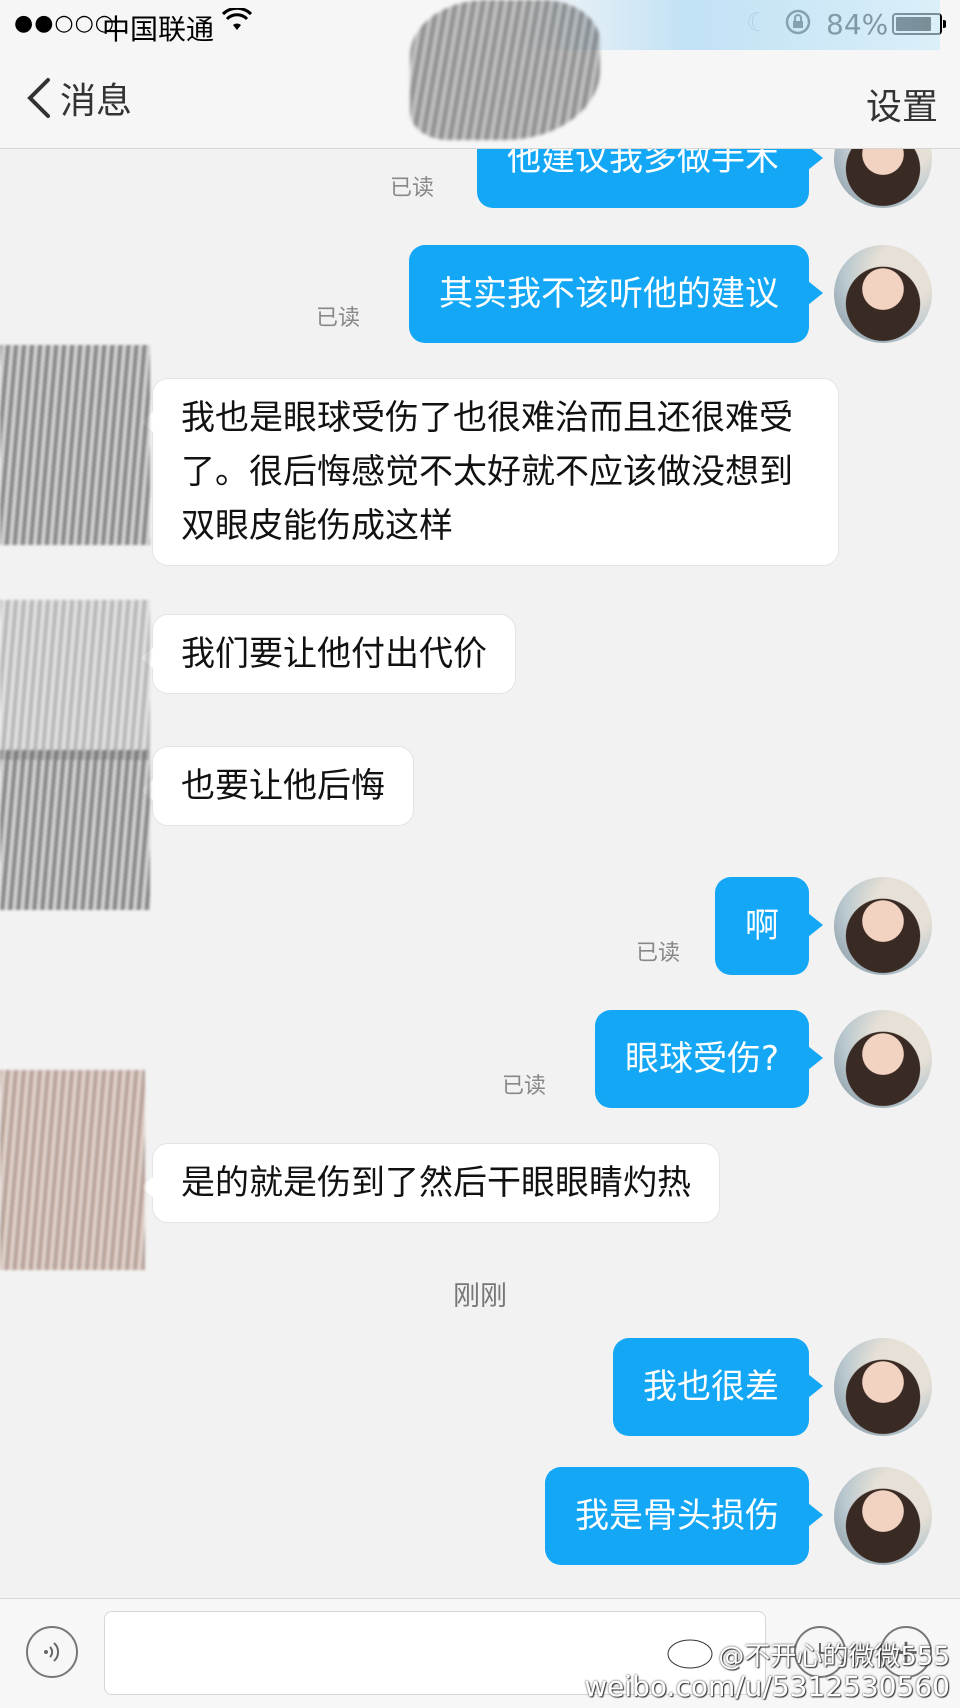 This screenshot has width=960, height=1708. What do you see at coordinates (834, 1657) in the screenshot?
I see `watermark-username: @不开心的微微555` at bounding box center [834, 1657].